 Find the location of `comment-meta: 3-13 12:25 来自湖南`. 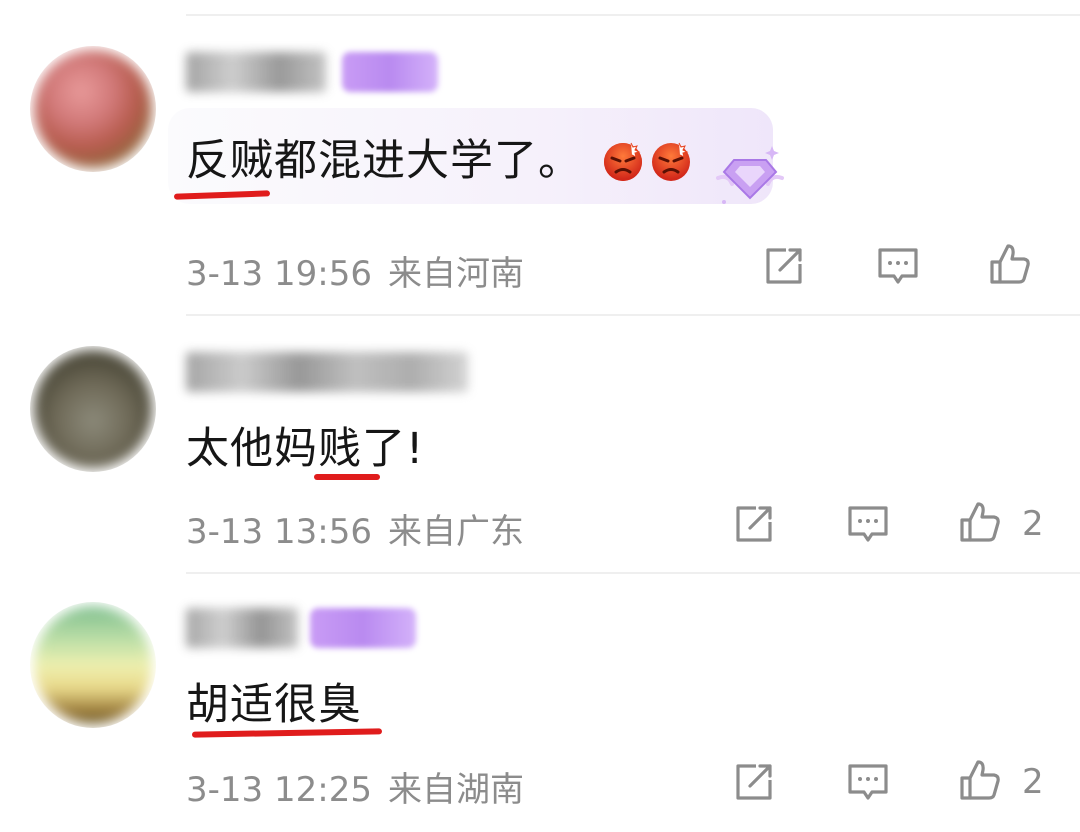

comment-meta: 3-13 12:25 来自湖南 is located at coordinates (355, 786).